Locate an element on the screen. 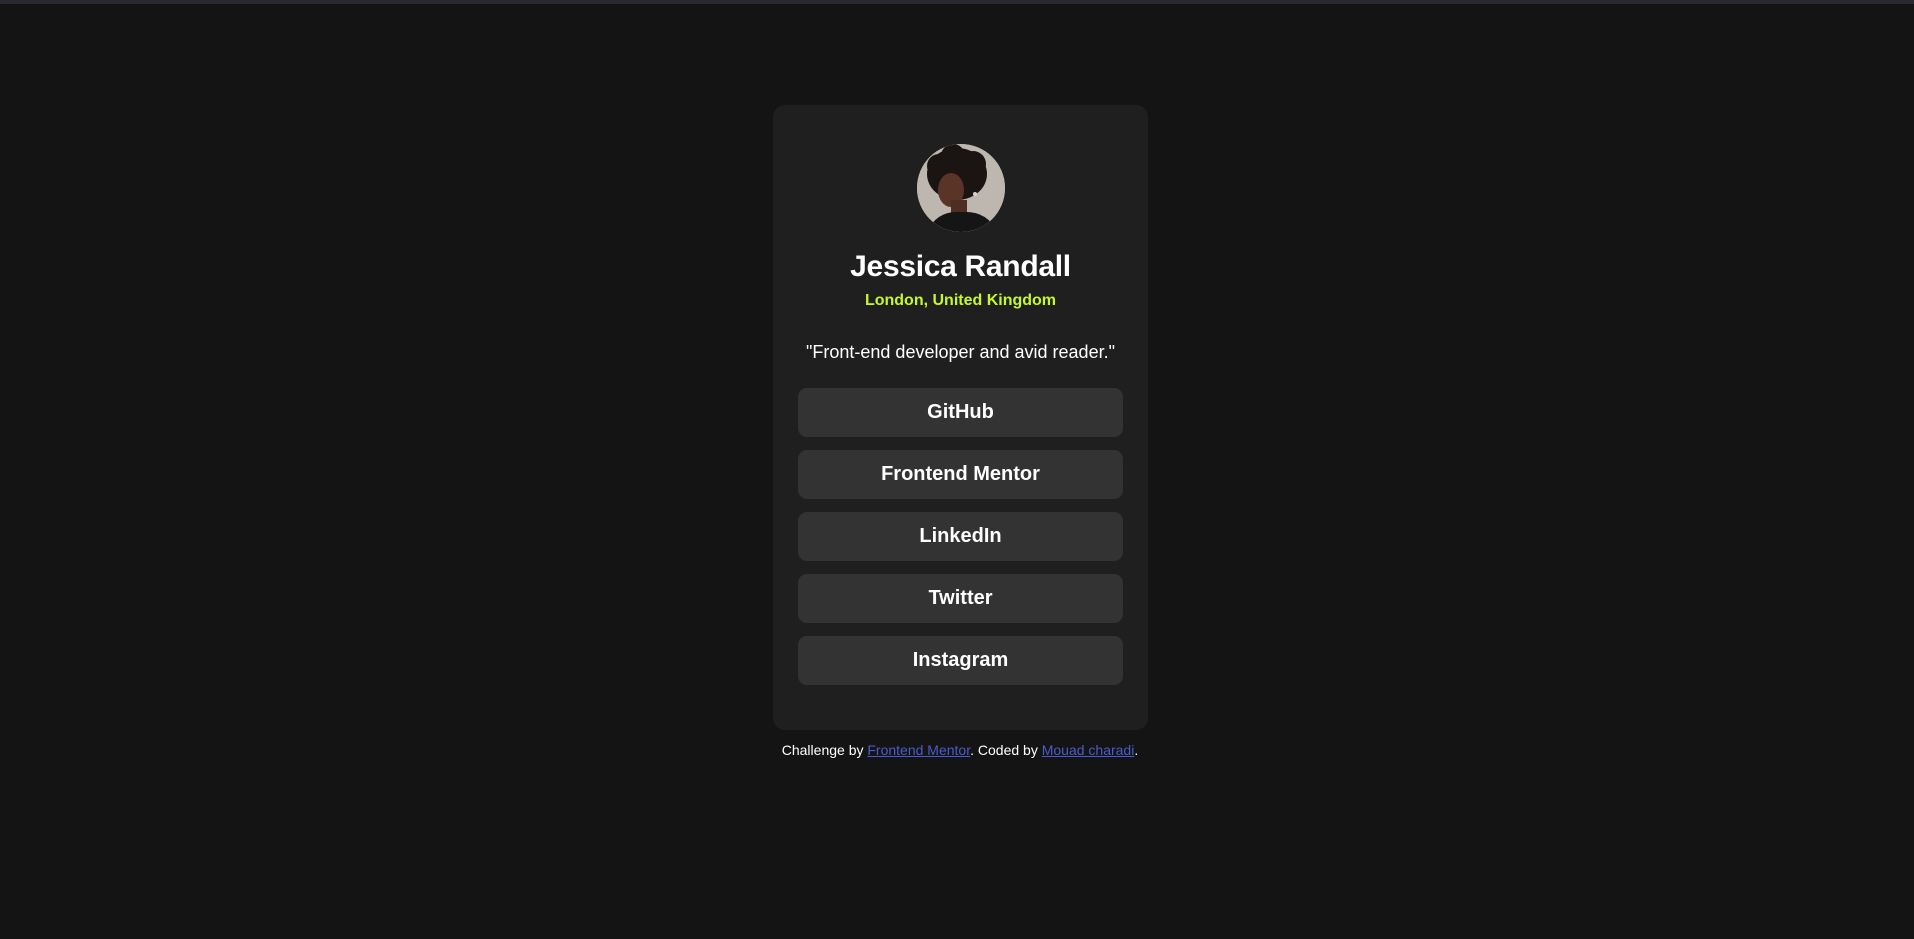 The image size is (1914, 939). profile-name: Jessica Randall is located at coordinates (960, 266).